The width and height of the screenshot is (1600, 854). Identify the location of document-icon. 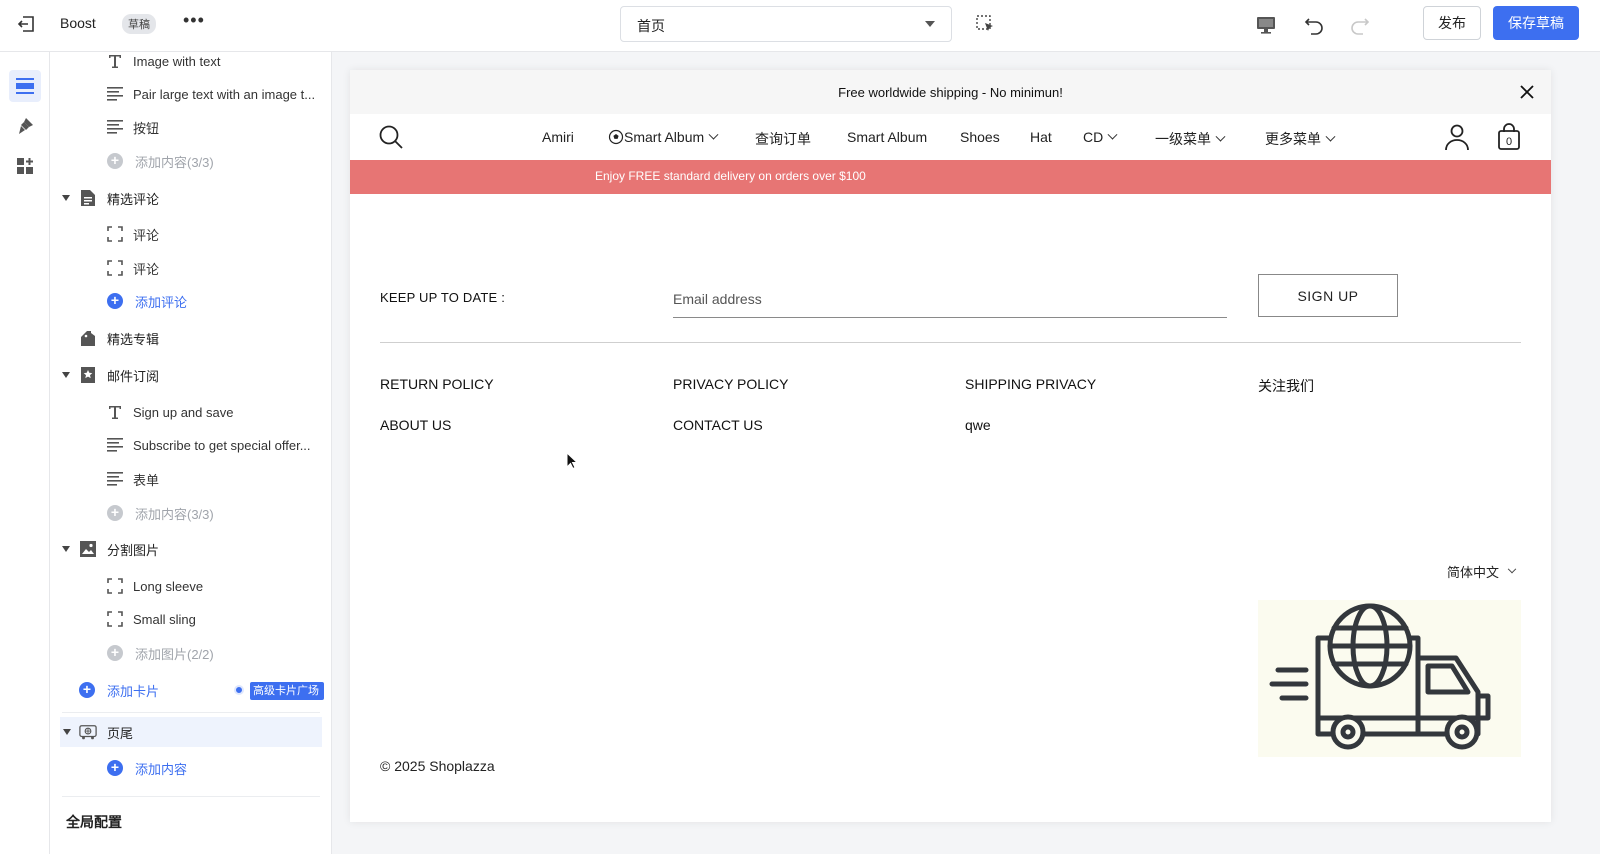
(88, 198).